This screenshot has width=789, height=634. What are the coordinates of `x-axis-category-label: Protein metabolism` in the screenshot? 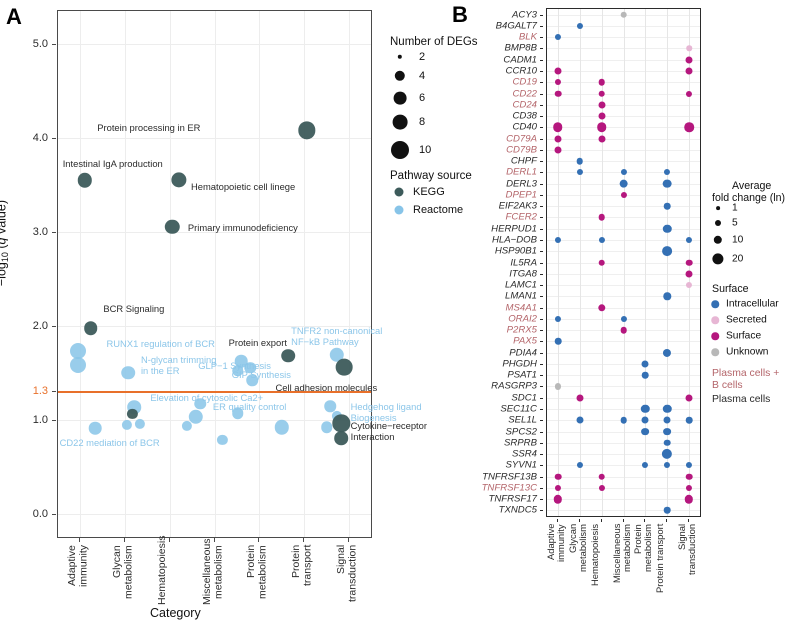 It's located at (257, 572).